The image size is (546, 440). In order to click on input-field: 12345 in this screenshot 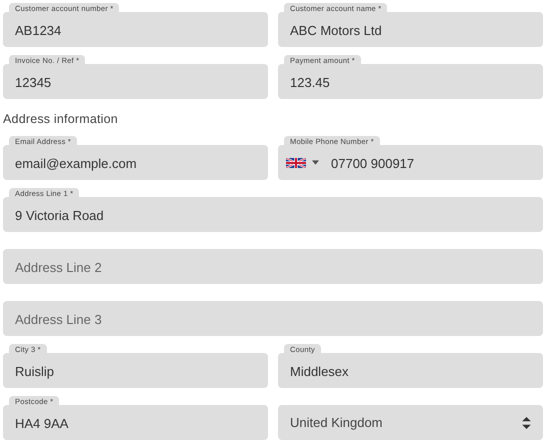, I will do `click(135, 81)`.